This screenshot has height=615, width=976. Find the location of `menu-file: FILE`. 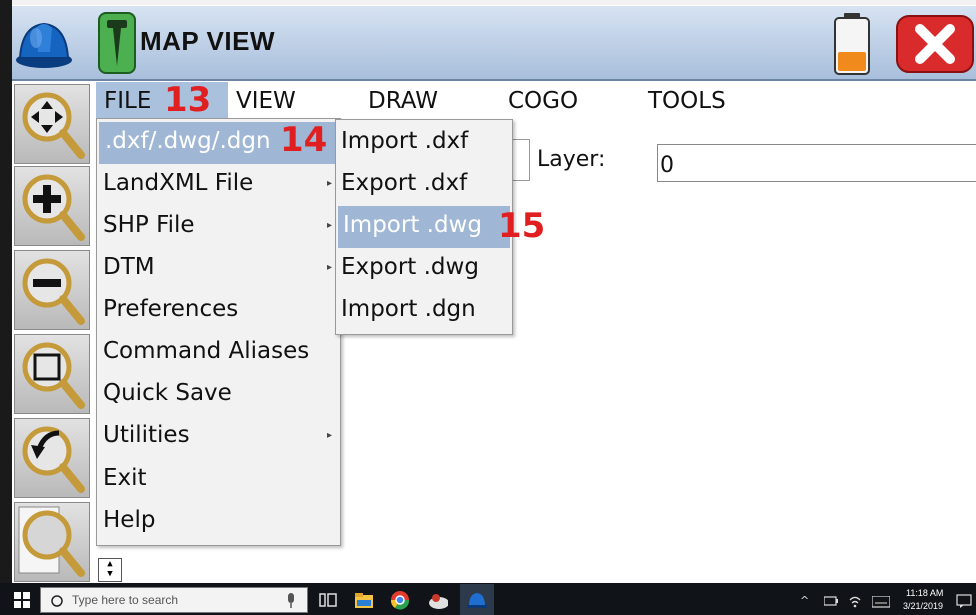

menu-file: FILE is located at coordinates (127, 101).